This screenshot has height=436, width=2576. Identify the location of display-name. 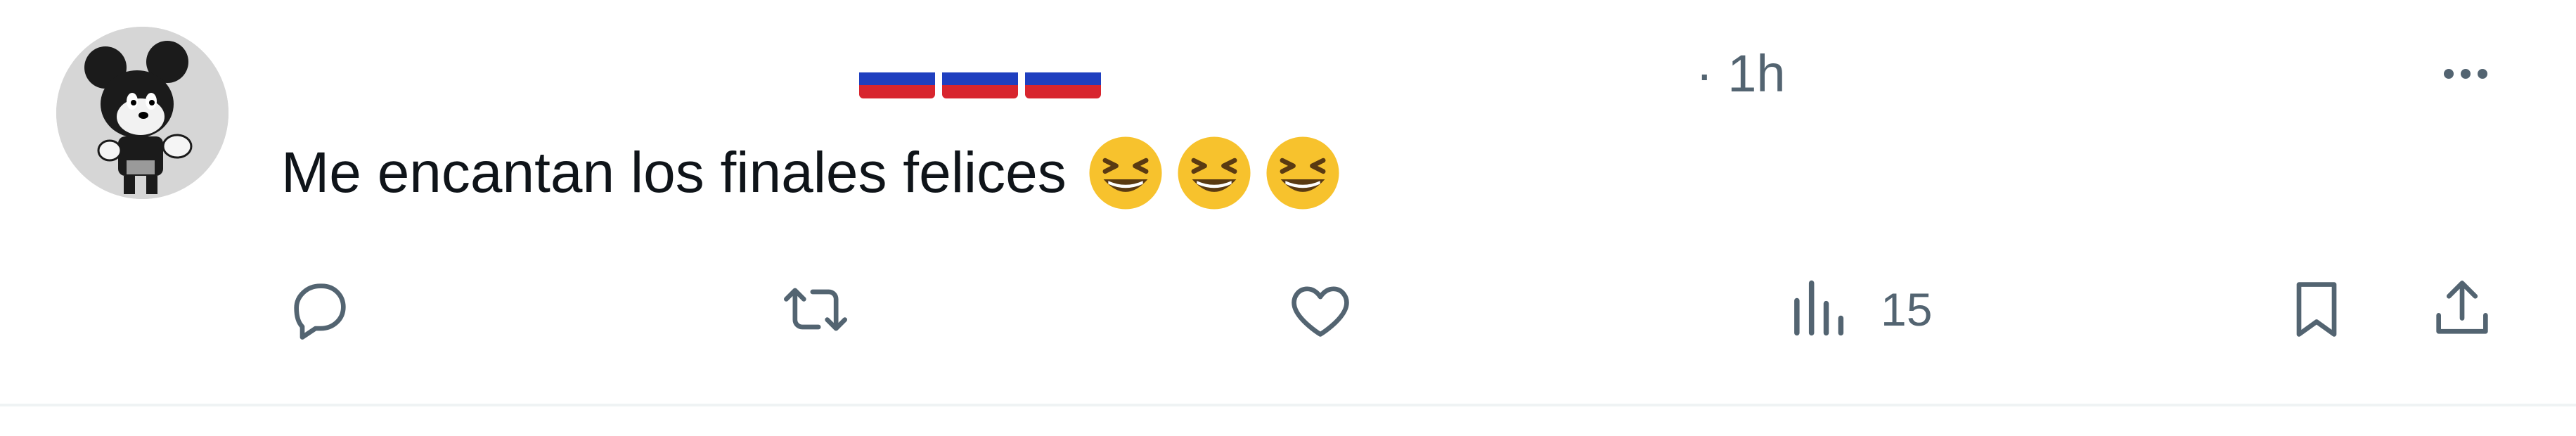
(980, 78).